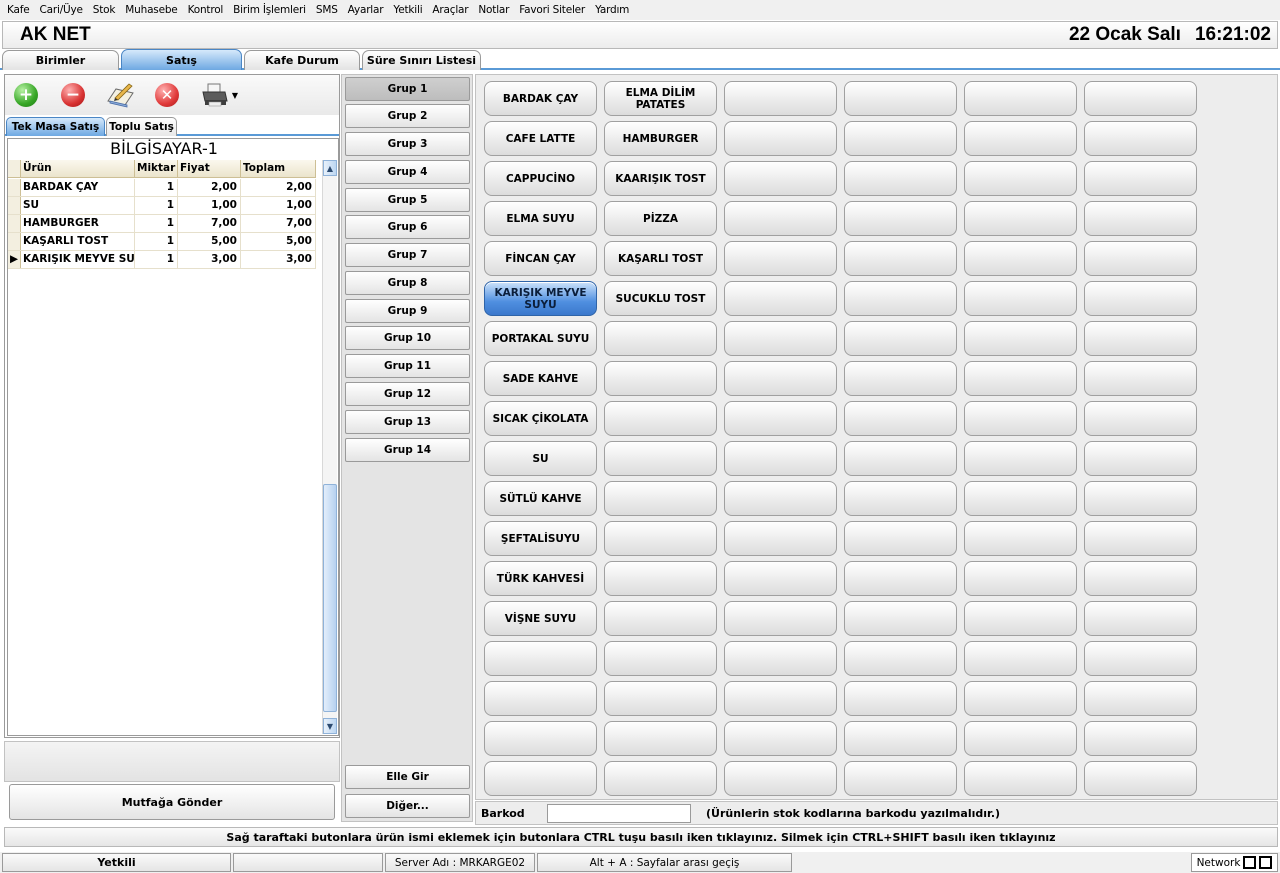 The image size is (1280, 873). I want to click on table-row: BARDAK ÇAY 1 2,00 2,00, so click(162, 188).